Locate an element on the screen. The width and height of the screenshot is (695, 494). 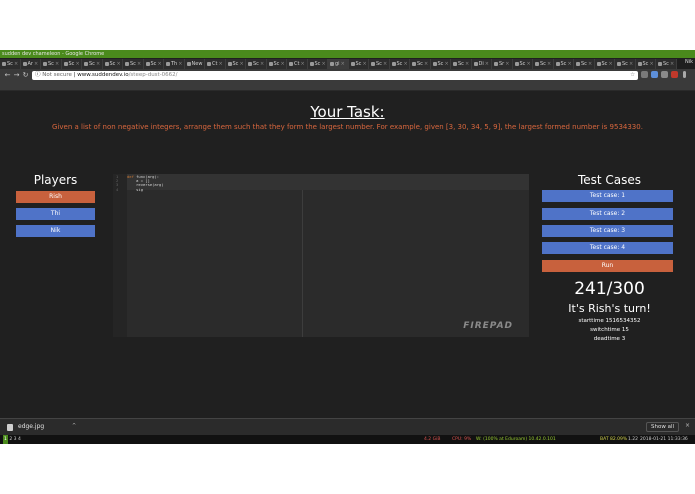
reload-button: ↻ is located at coordinates (25, 75).